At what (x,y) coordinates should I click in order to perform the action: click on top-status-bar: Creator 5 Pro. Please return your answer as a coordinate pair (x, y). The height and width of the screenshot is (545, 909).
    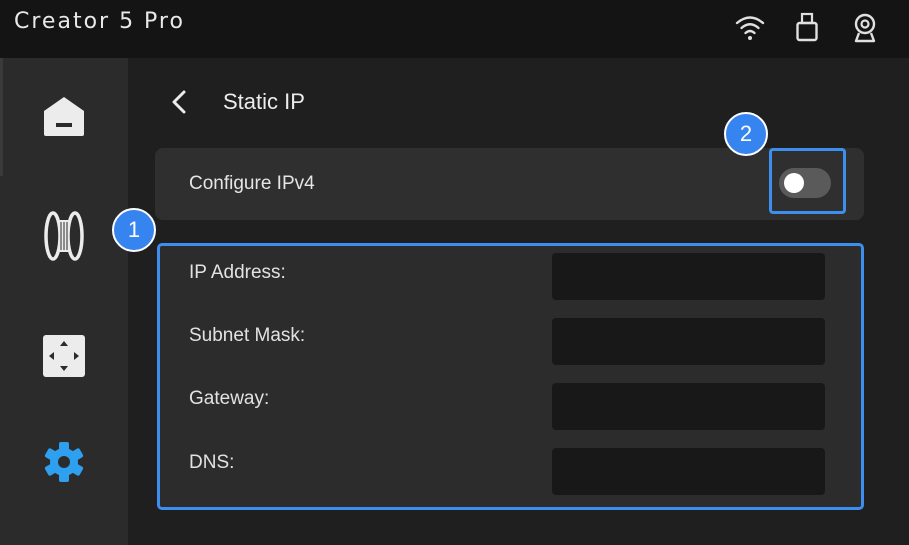
    Looking at the image, I should click on (454, 29).